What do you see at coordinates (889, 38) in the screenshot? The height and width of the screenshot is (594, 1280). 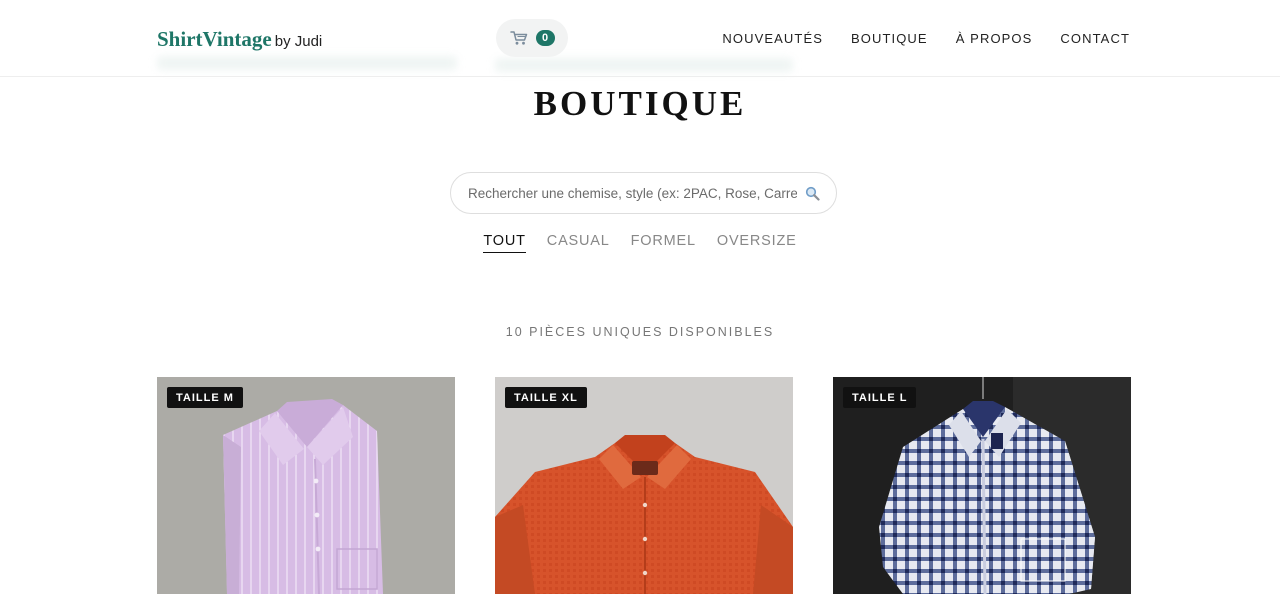 I see `nav-link-boutique: BOUTIQUE` at bounding box center [889, 38].